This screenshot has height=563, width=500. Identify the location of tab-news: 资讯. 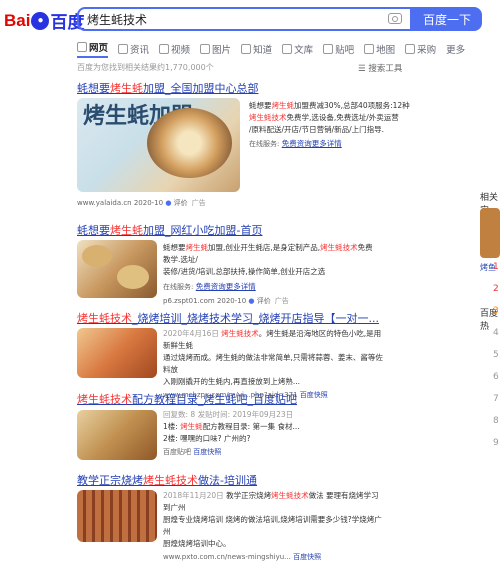
(133, 49).